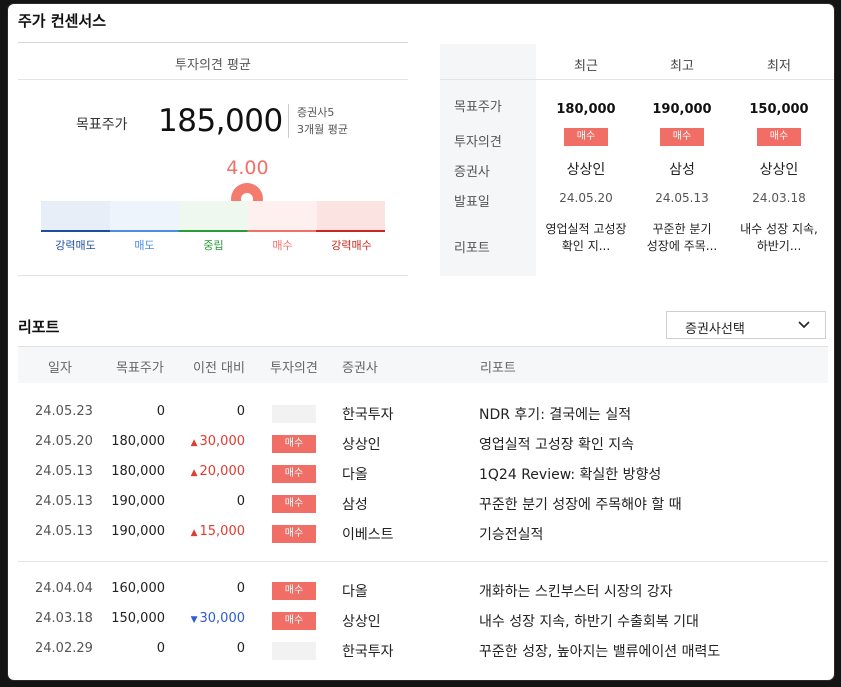  I want to click on high-opinion-badge: 매수, so click(682, 137).